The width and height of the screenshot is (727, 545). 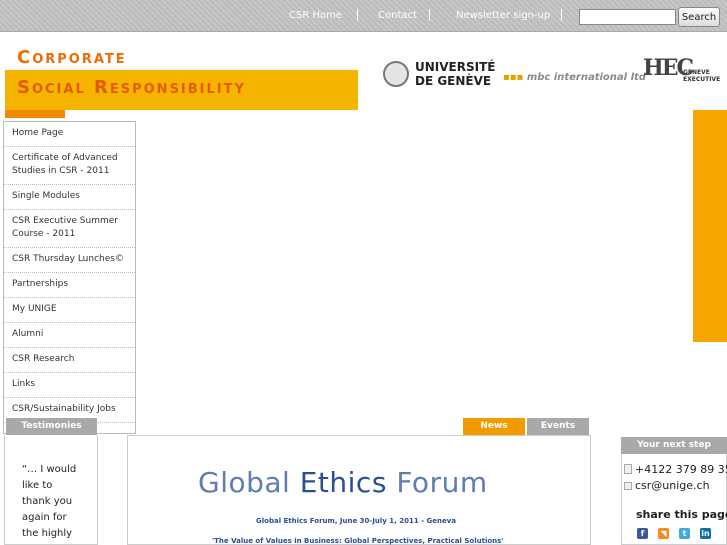 I want to click on nav-newsletter: Newsletter sign-up, so click(x=503, y=15).